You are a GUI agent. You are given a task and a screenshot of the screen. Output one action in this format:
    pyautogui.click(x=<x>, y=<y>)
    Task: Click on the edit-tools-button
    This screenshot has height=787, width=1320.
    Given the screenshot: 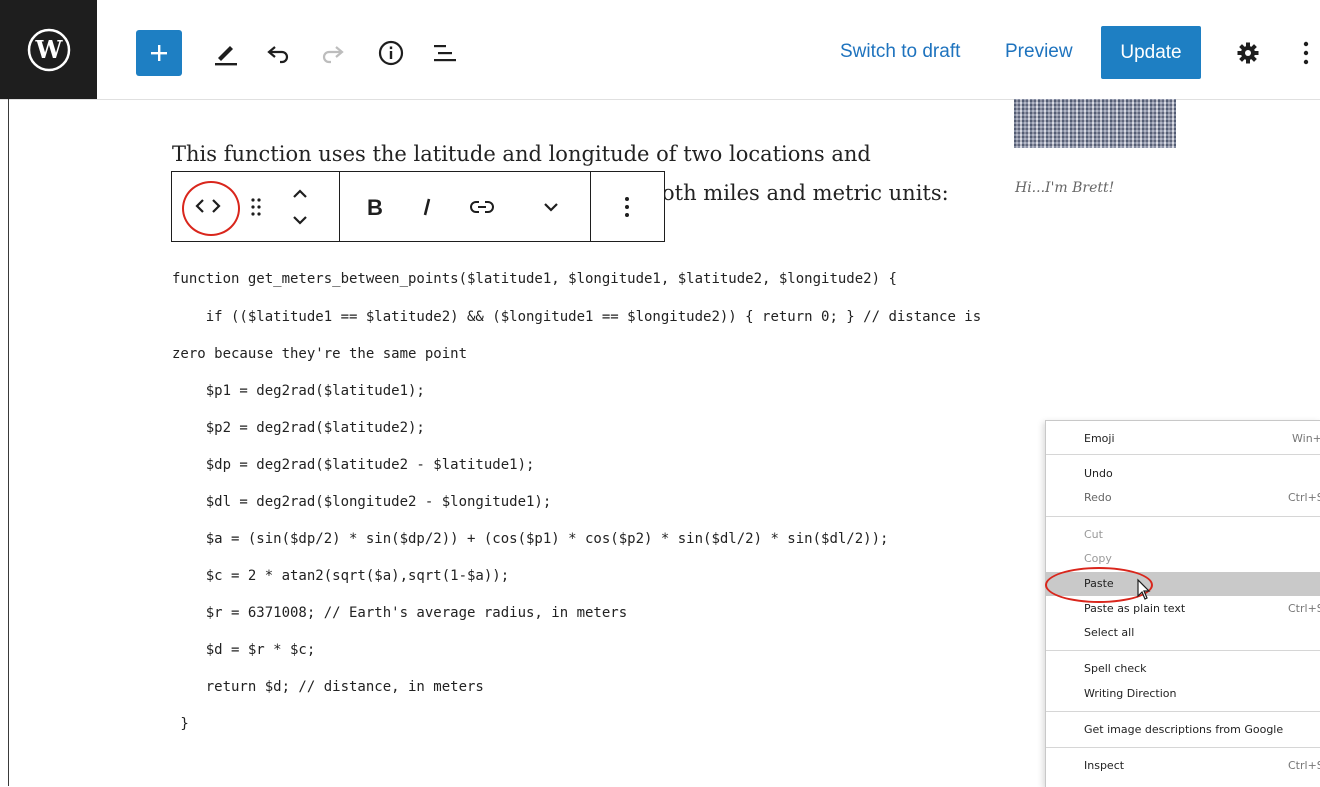 What is the action you would take?
    pyautogui.click(x=225, y=53)
    